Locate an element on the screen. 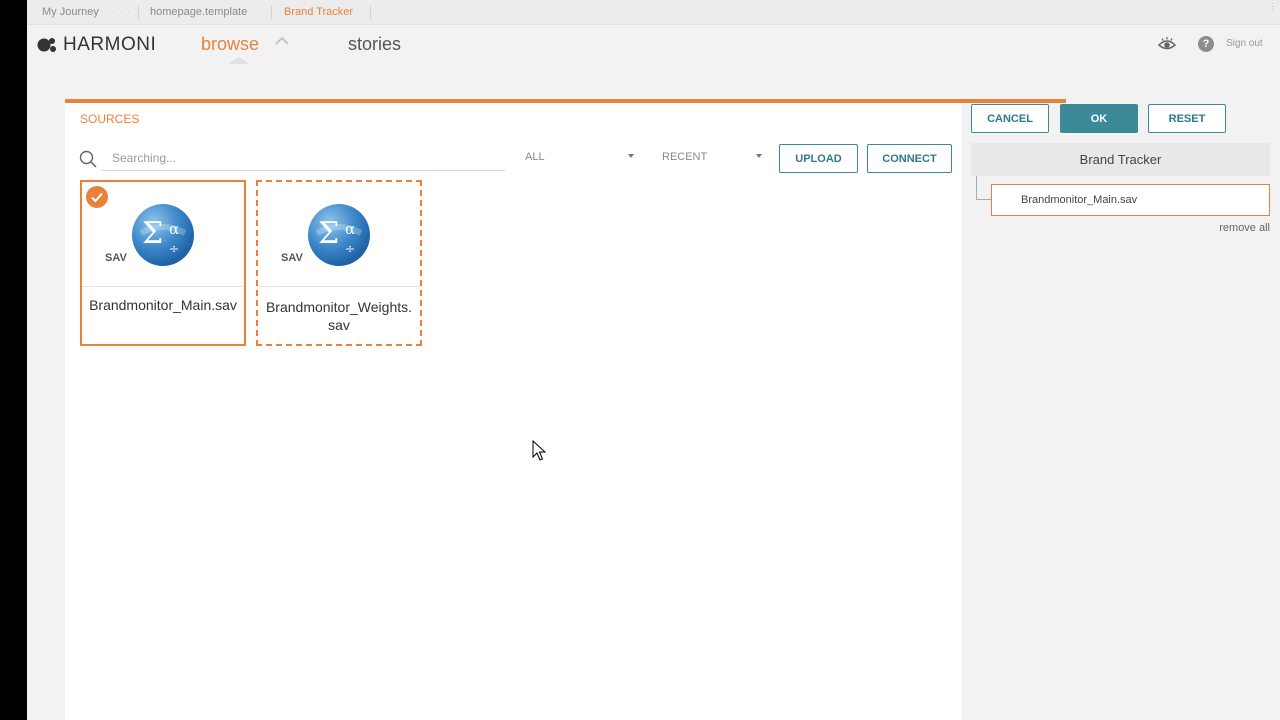 The image size is (1280, 720). tree-connector is located at coordinates (983, 188).